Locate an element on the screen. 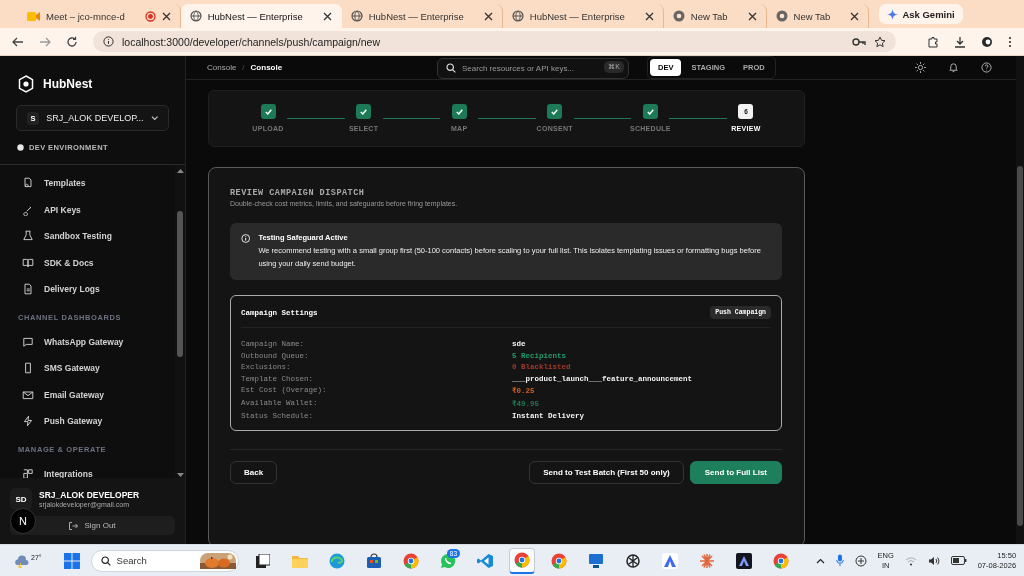 The width and height of the screenshot is (1024, 576). send-full-button: Send to Full List is located at coordinates (735, 472).